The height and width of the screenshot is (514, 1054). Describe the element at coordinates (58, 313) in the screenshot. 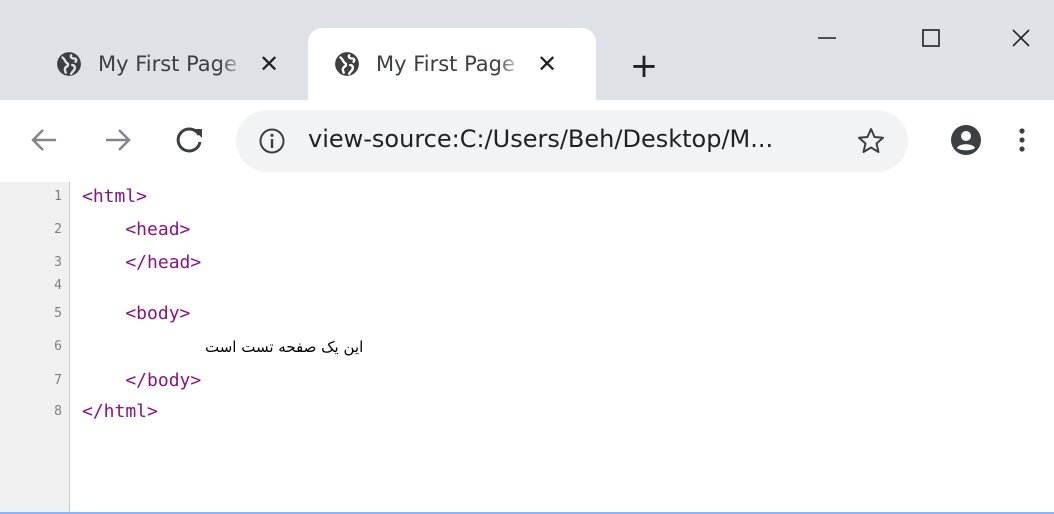

I see `line-number: 5` at that location.